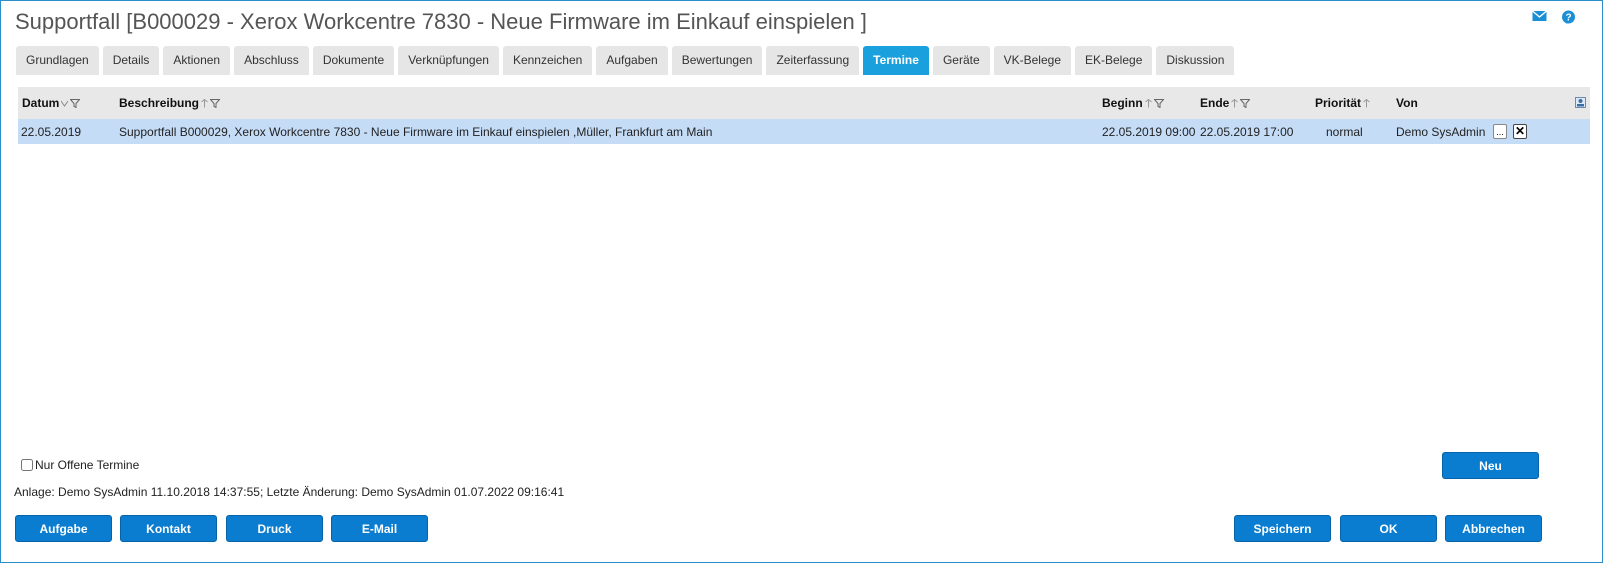 The width and height of the screenshot is (1603, 563). What do you see at coordinates (1338, 103) in the screenshot?
I see `column-prioritaet-label: Priorität` at bounding box center [1338, 103].